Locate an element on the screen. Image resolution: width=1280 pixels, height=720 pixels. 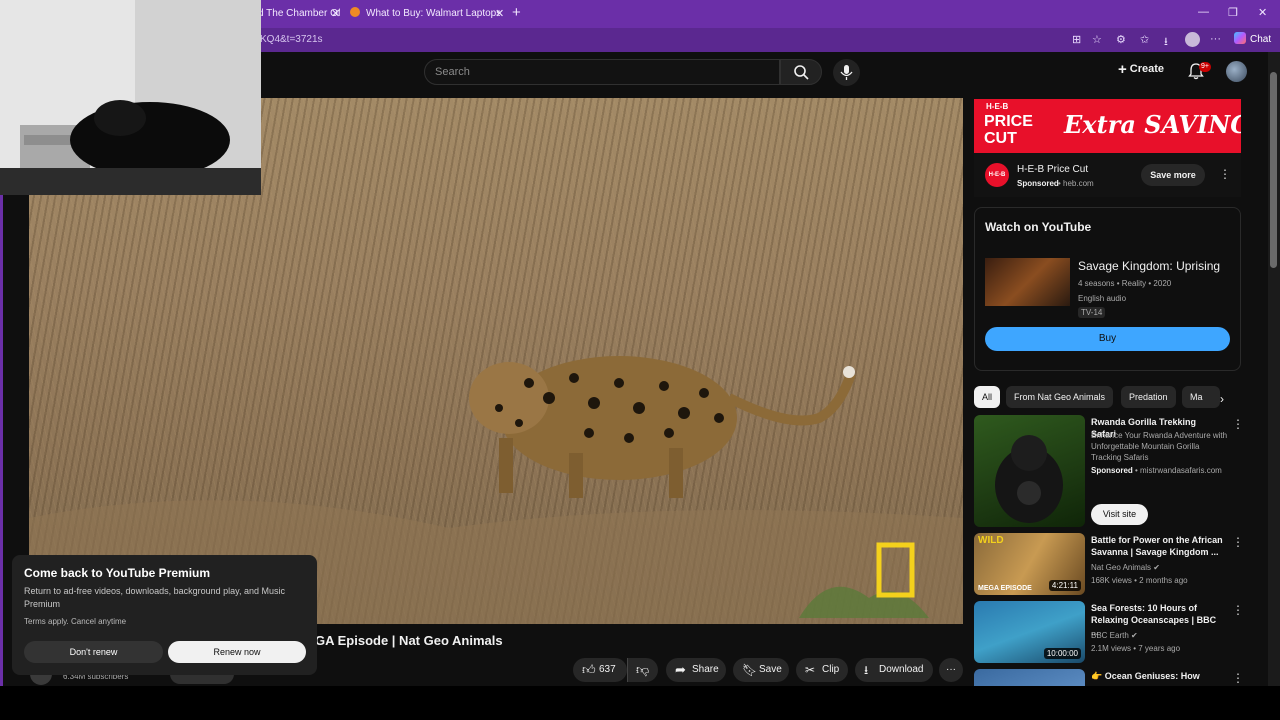
search-button is located at coordinates (801, 72).